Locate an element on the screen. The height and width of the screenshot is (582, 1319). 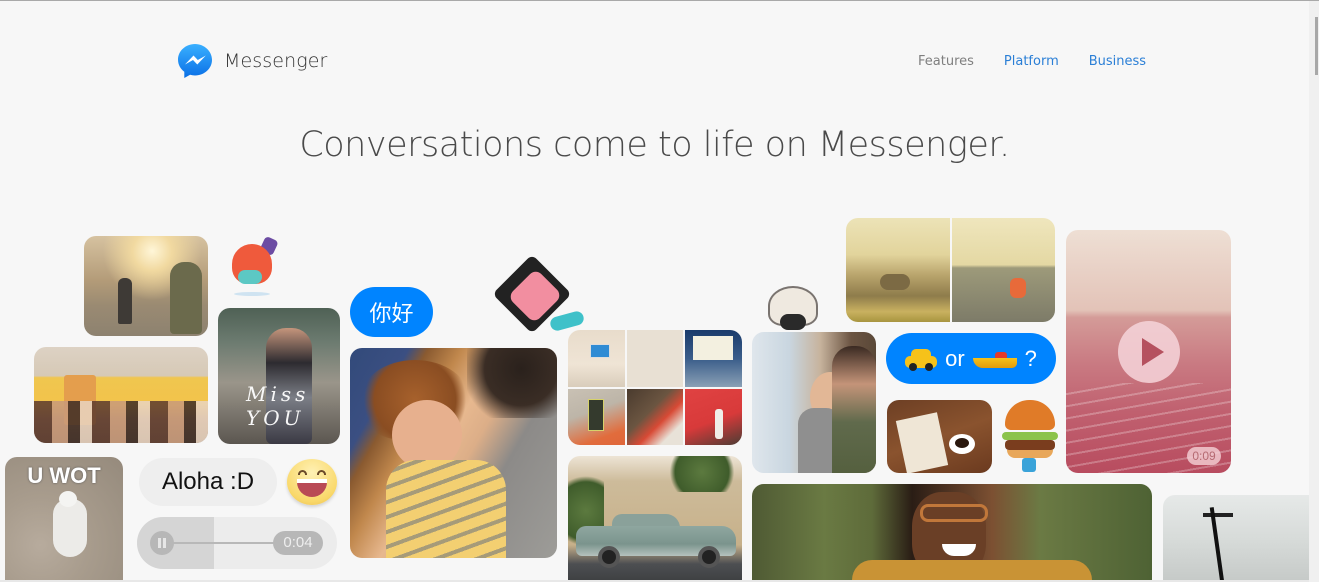
nav-platform: Platform is located at coordinates (1031, 61).